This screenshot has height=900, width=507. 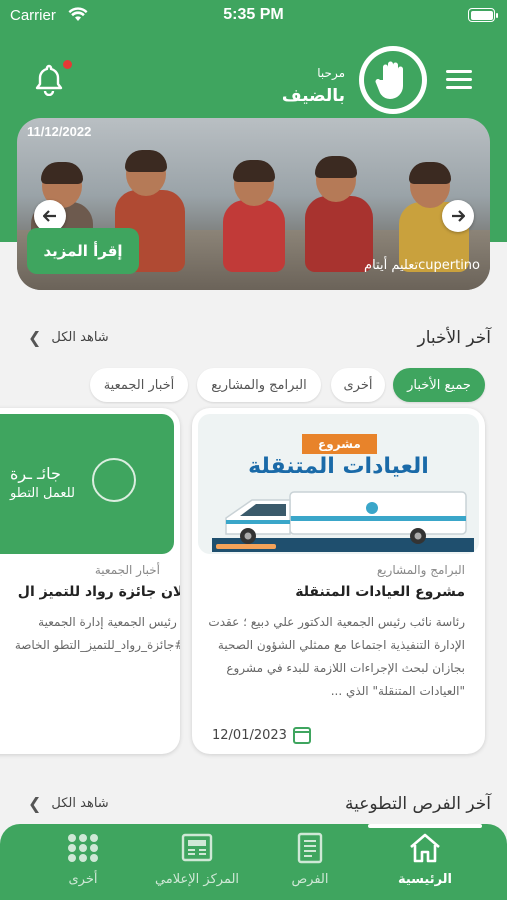 What do you see at coordinates (83, 848) in the screenshot?
I see `grid-dots-icon` at bounding box center [83, 848].